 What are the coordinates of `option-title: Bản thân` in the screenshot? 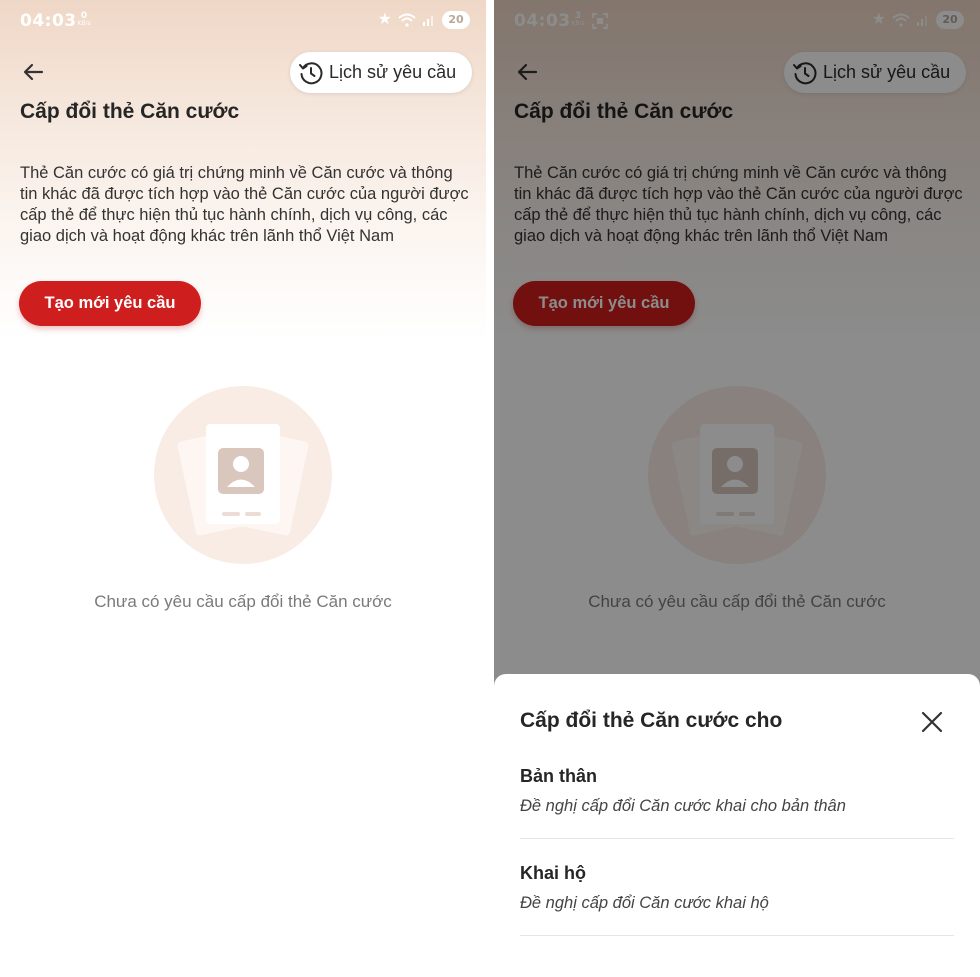 It's located at (559, 776).